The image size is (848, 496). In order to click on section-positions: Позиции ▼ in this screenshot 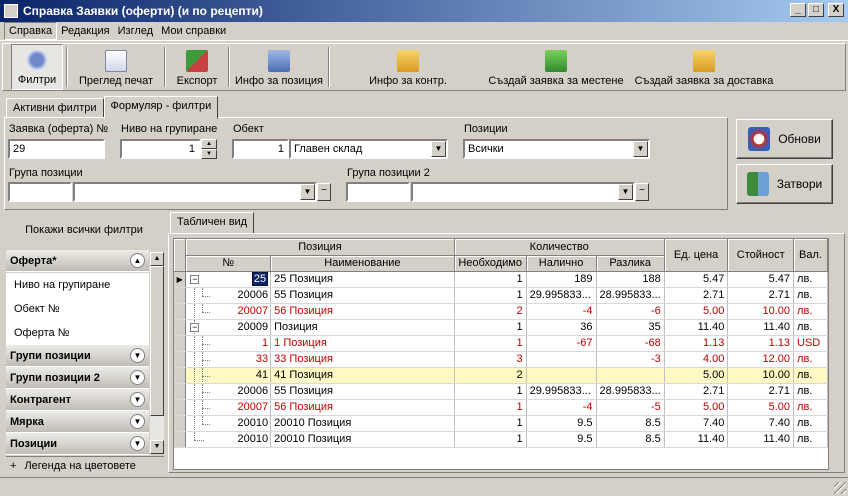, I will do `click(77, 444)`.